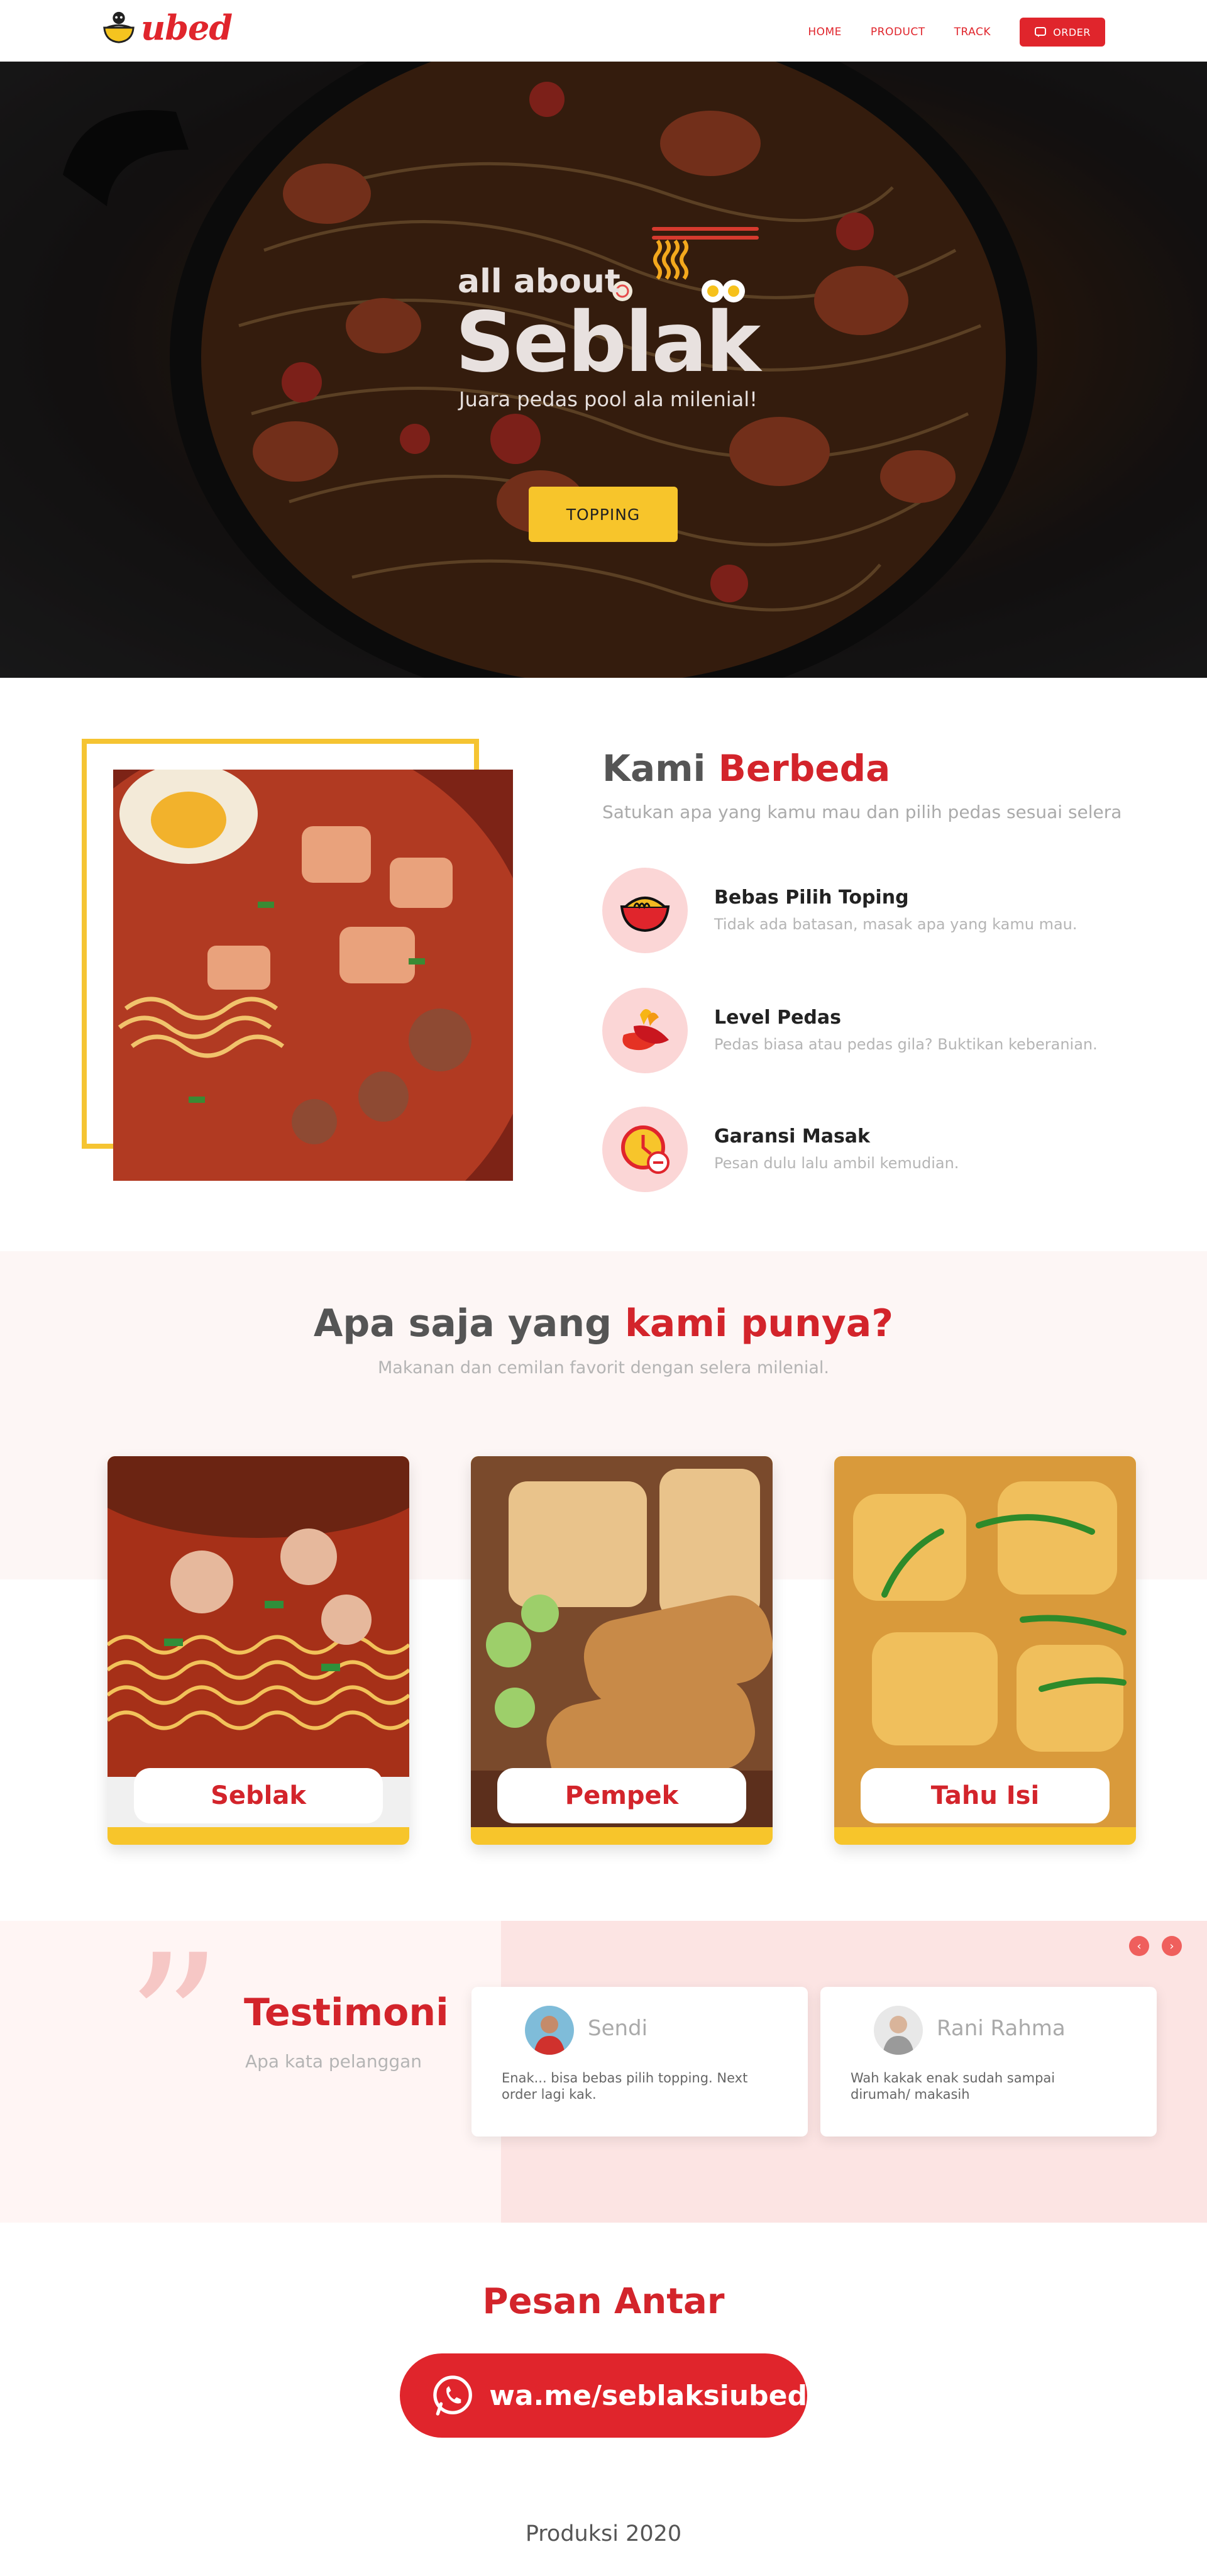 Image resolution: width=1207 pixels, height=2576 pixels. I want to click on testimonial-name: Rani Rahma, so click(1001, 2028).